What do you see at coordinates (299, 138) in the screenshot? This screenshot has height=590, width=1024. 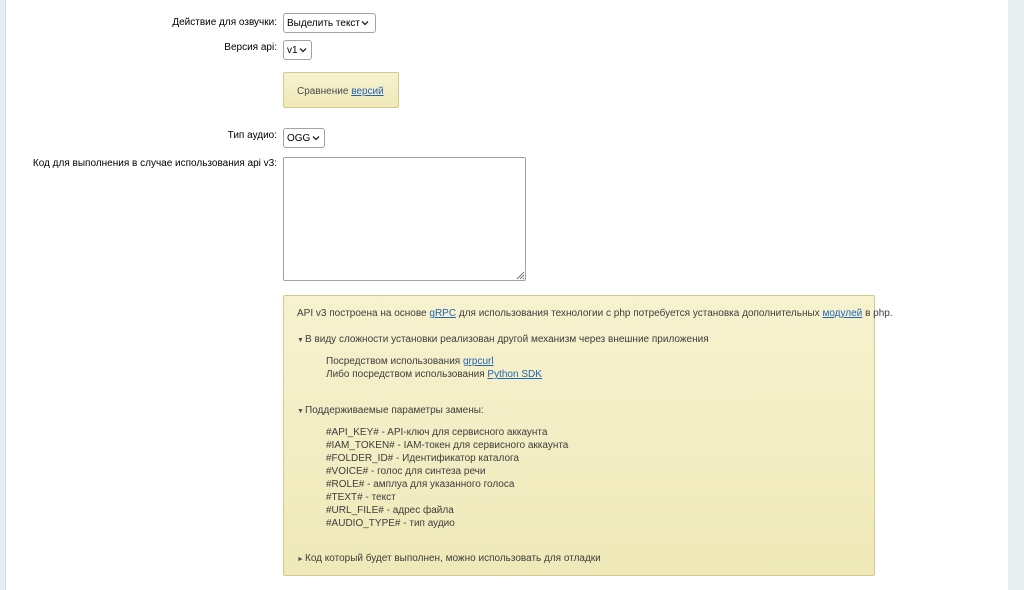 I see `audio-type-value: OGG` at bounding box center [299, 138].